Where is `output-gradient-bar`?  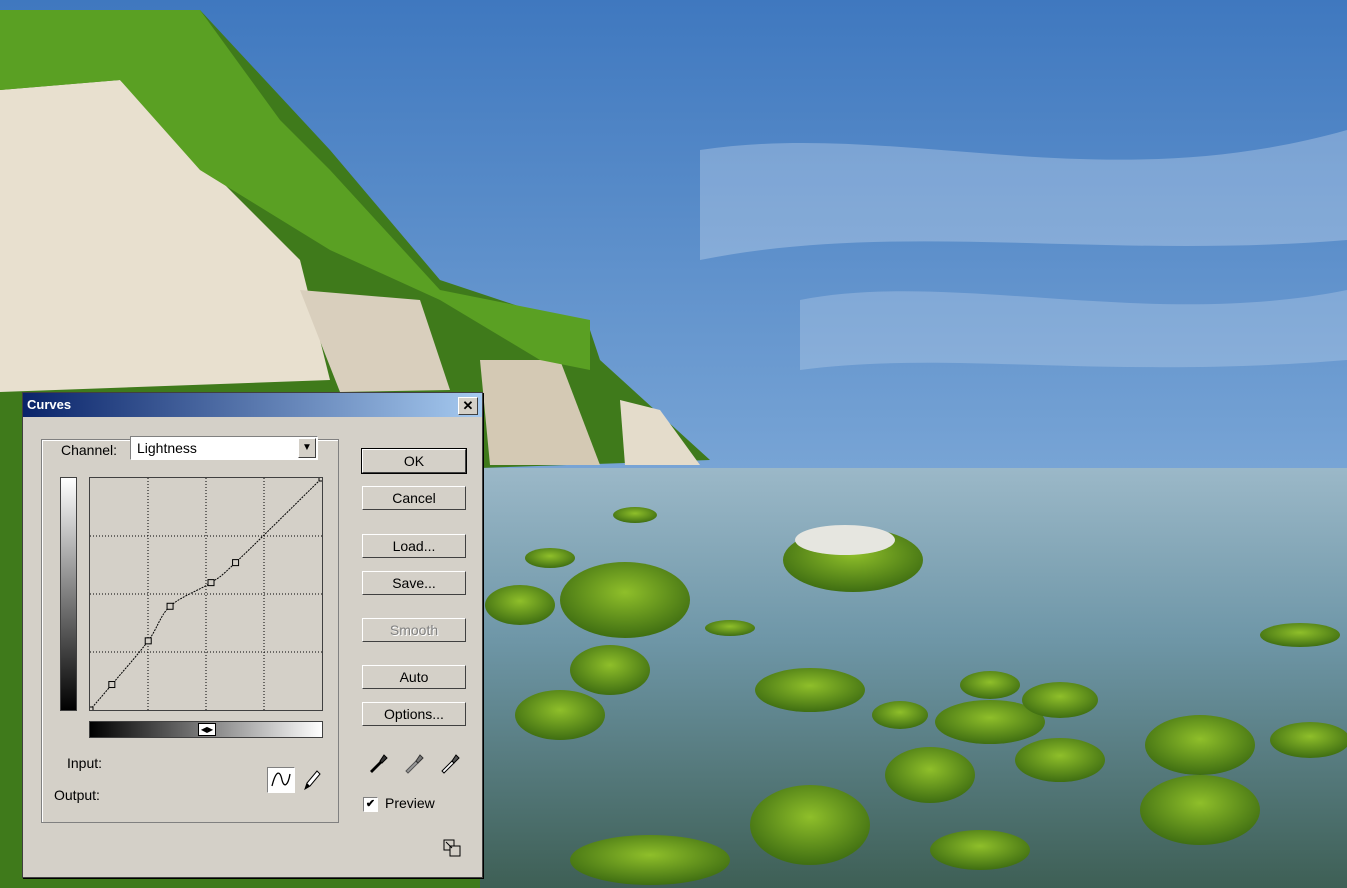
output-gradient-bar is located at coordinates (68, 594).